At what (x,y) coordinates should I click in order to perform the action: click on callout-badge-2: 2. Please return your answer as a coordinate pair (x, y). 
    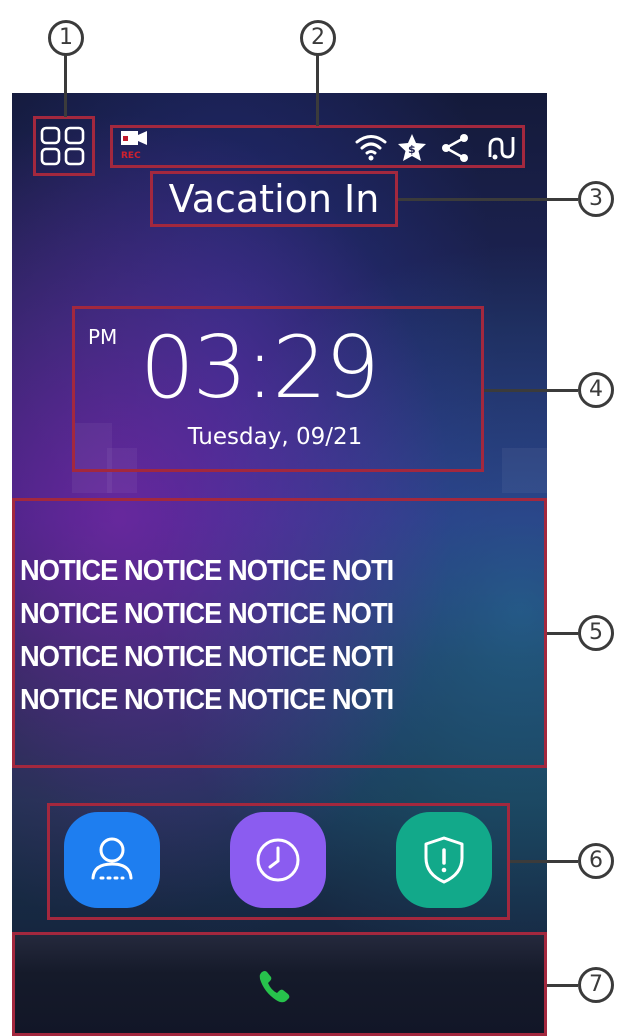
    Looking at the image, I should click on (318, 38).